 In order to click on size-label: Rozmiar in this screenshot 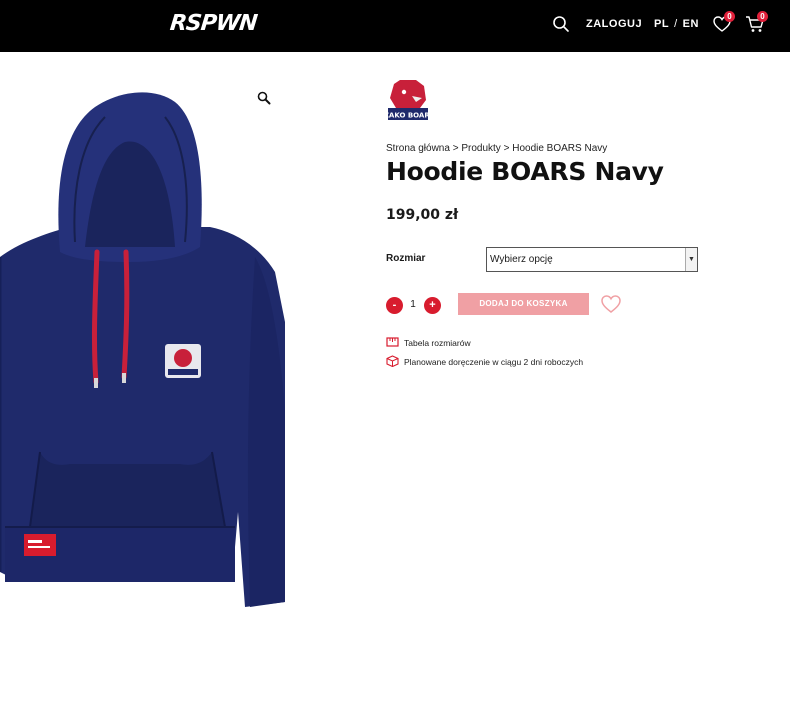, I will do `click(406, 258)`.